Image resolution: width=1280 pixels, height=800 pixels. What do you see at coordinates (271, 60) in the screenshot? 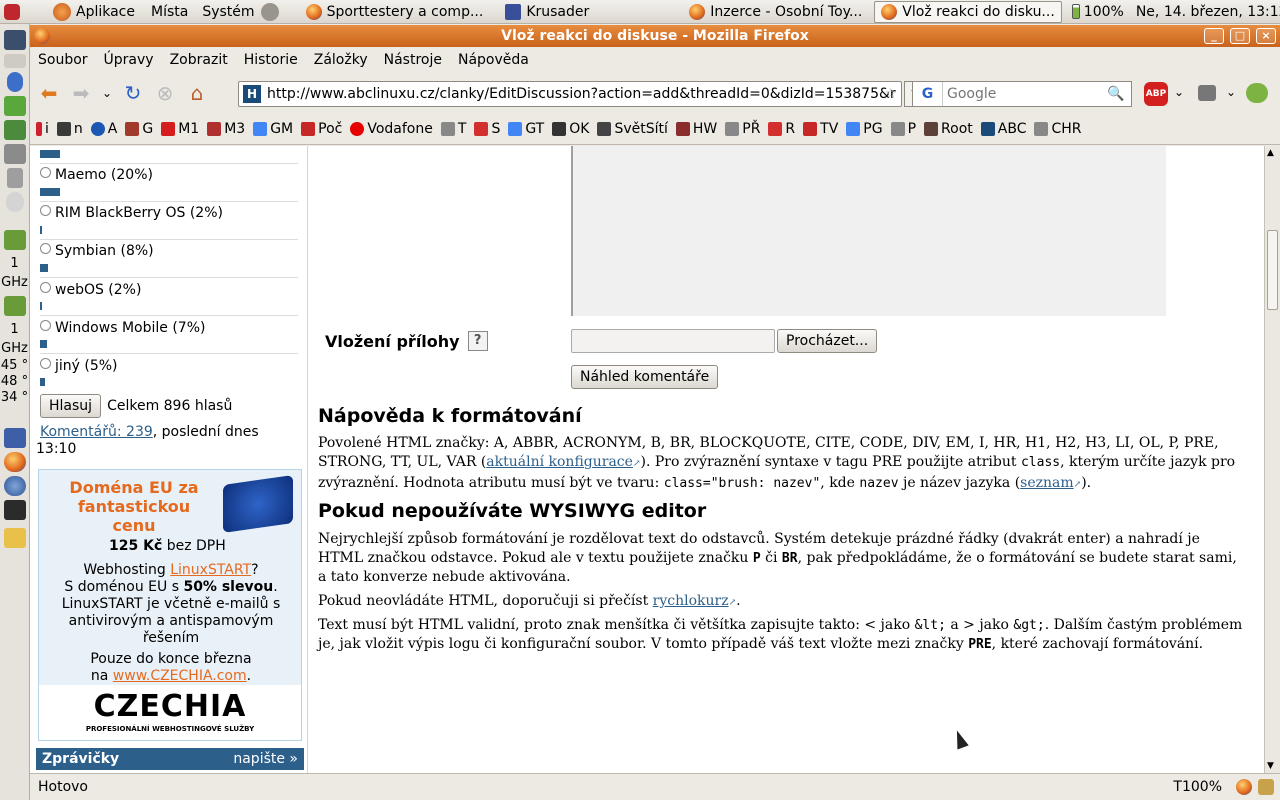
I see `menu-historie: Historie` at bounding box center [271, 60].